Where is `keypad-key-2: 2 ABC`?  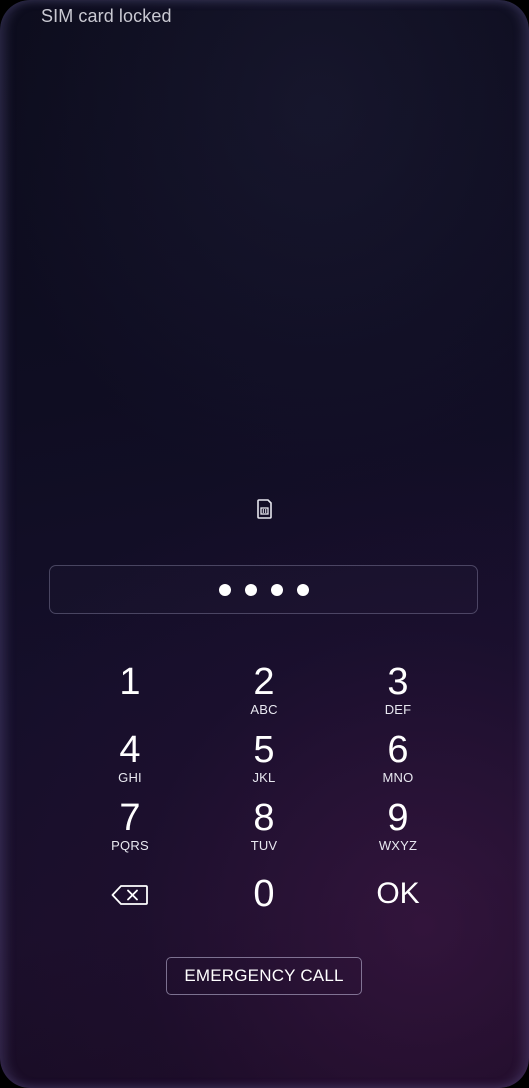 keypad-key-2: 2 ABC is located at coordinates (264, 694).